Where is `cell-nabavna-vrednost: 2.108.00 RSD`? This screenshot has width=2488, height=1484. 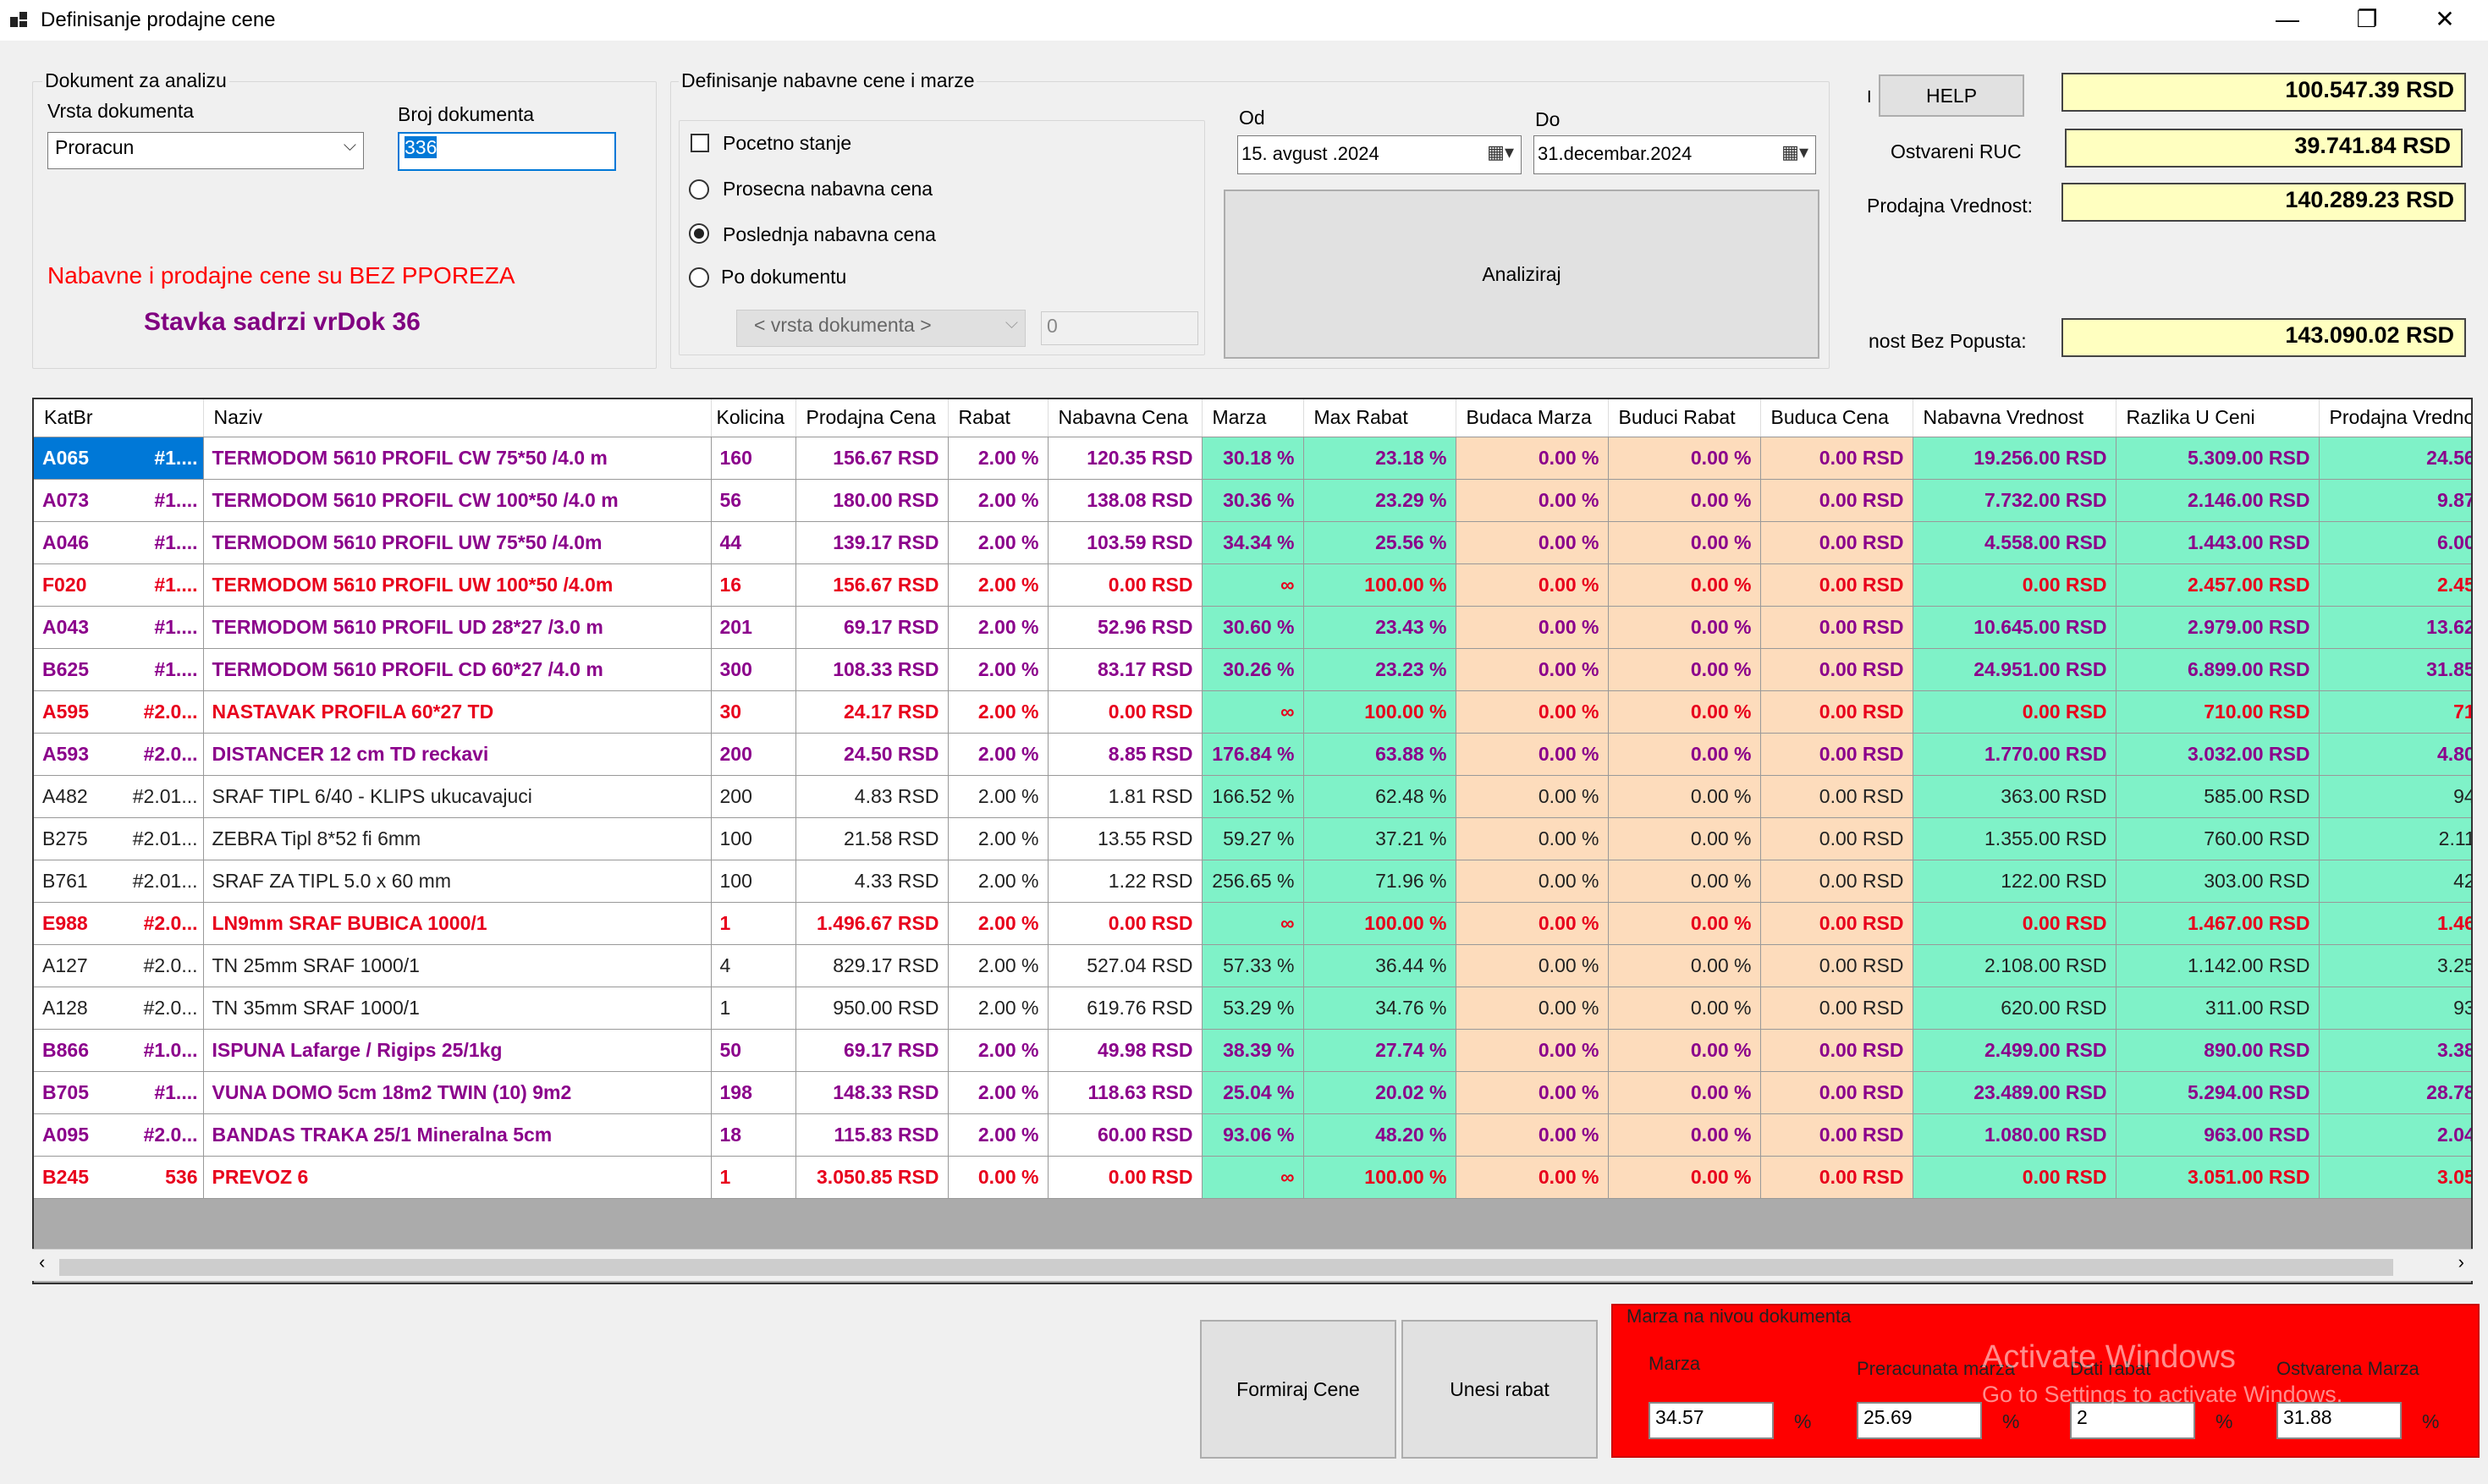
cell-nabavna-vrednost: 2.108.00 RSD is located at coordinates (2014, 965).